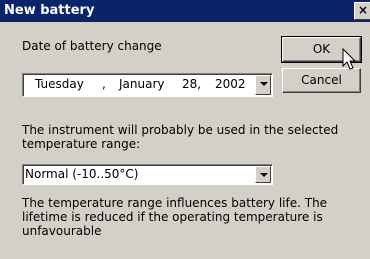 The height and width of the screenshot is (259, 370). I want to click on date-weekday: Tuesday, so click(59, 84).